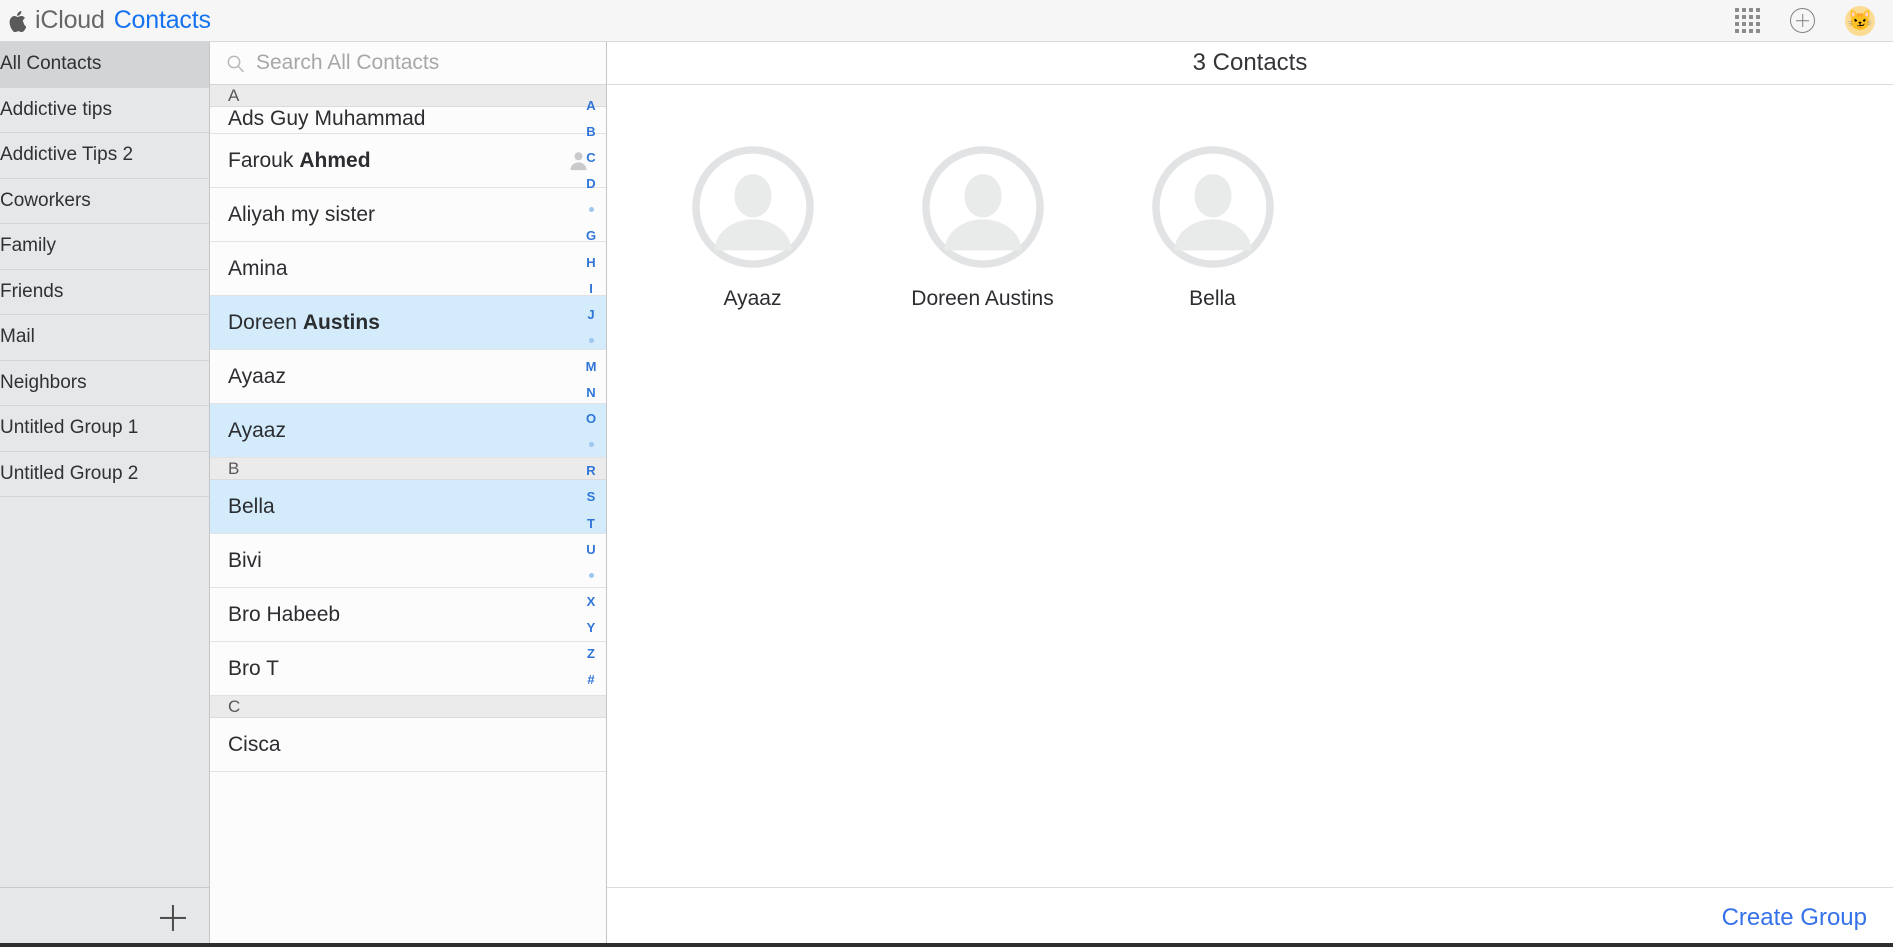  I want to click on contact-card: Bella, so click(1212, 228).